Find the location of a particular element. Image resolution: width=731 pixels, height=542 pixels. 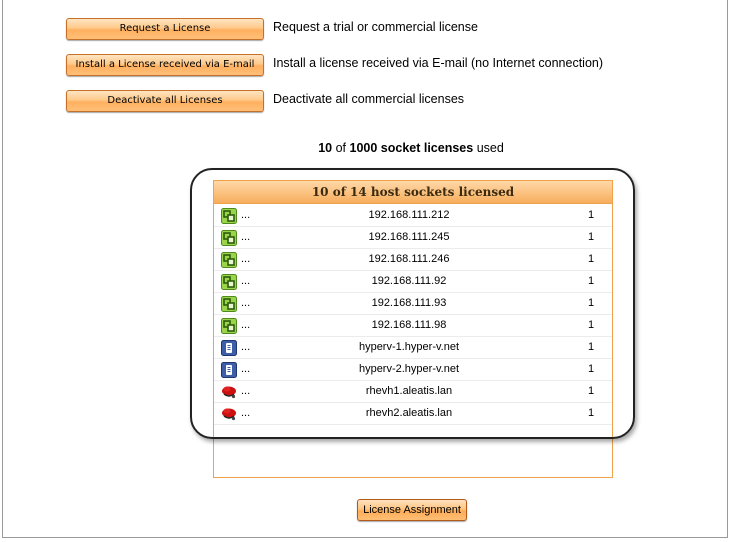

host-address: hyperv-1.hyper-v.net is located at coordinates (409, 347).